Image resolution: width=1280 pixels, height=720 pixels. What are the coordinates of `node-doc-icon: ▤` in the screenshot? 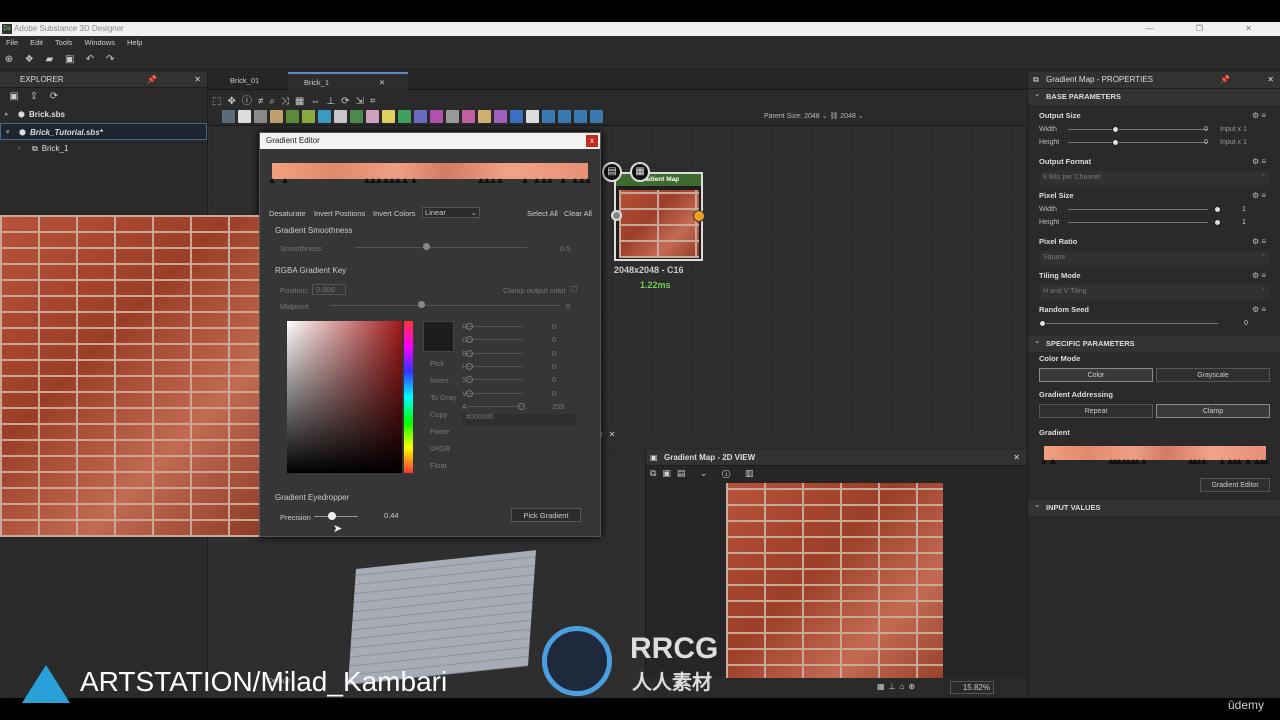 It's located at (612, 172).